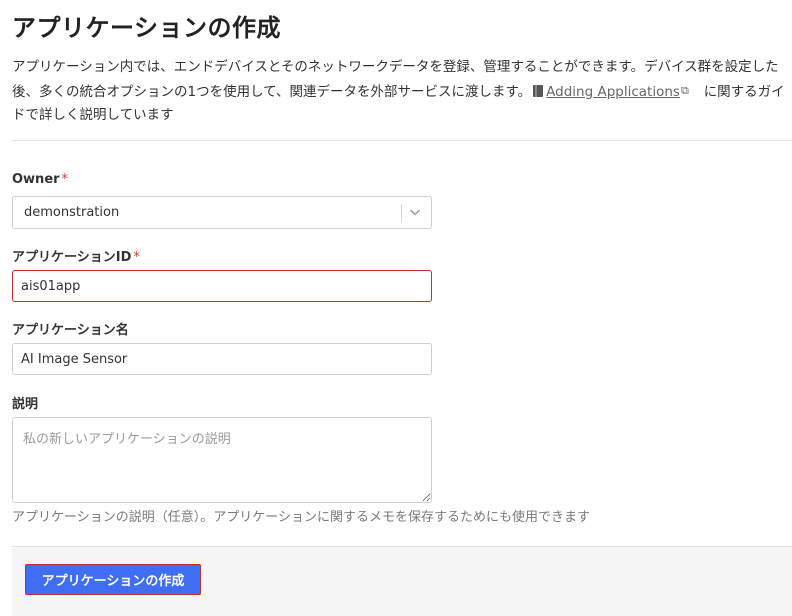 Image resolution: width=792 pixels, height=616 pixels. Describe the element at coordinates (222, 286) in the screenshot. I see `application-id-input` at that location.